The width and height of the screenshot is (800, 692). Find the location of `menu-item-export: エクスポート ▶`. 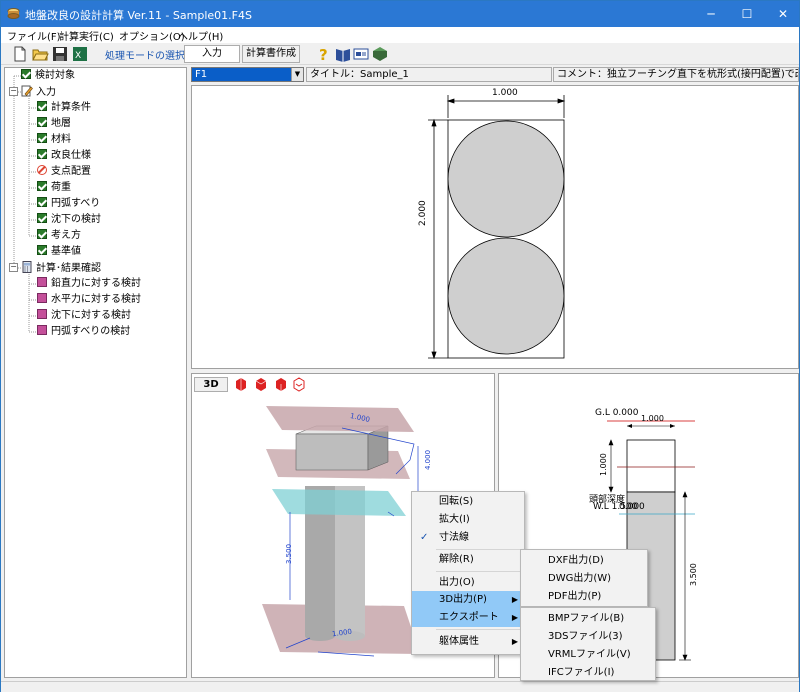

menu-item-export: エクスポート ▶ is located at coordinates (468, 618).